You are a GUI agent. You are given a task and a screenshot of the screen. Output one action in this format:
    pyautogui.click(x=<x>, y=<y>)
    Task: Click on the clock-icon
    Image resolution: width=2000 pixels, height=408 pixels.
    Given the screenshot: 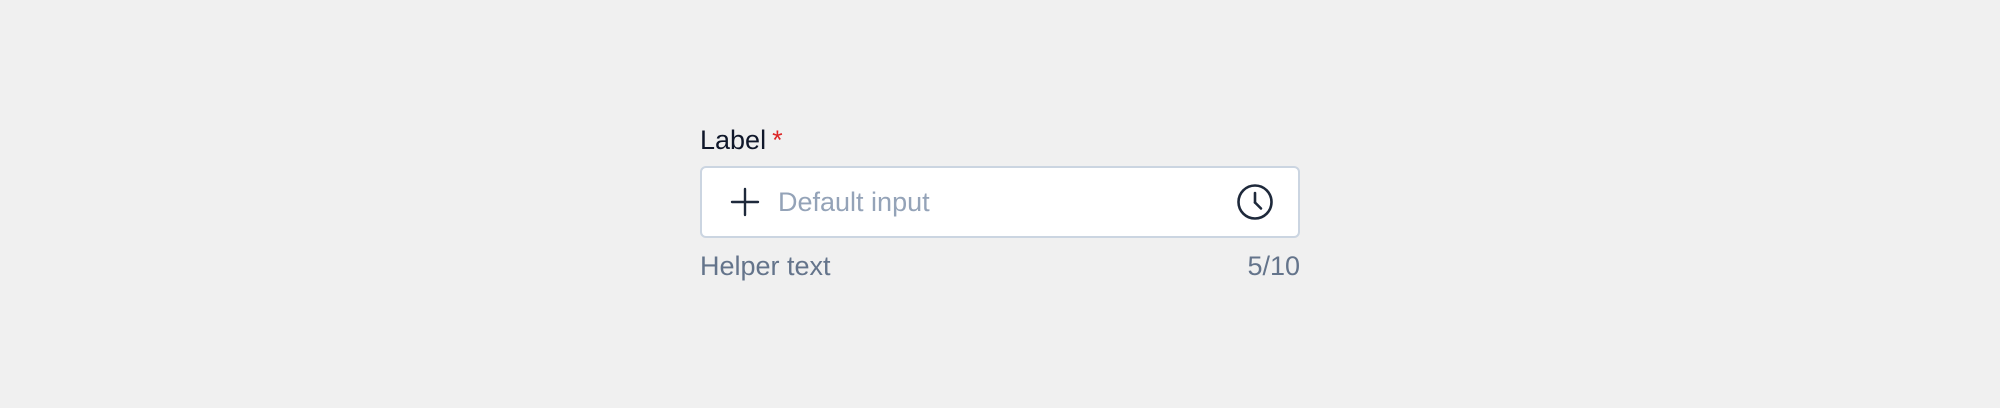 What is the action you would take?
    pyautogui.click(x=1255, y=202)
    